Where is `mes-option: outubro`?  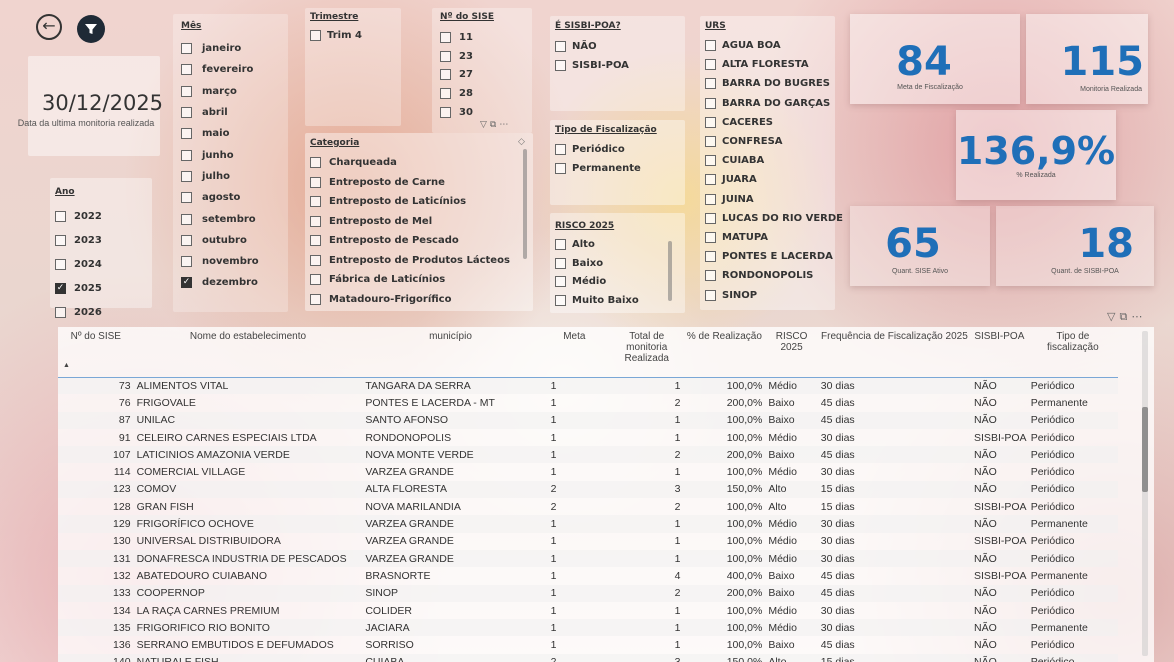 mes-option: outubro is located at coordinates (220, 240).